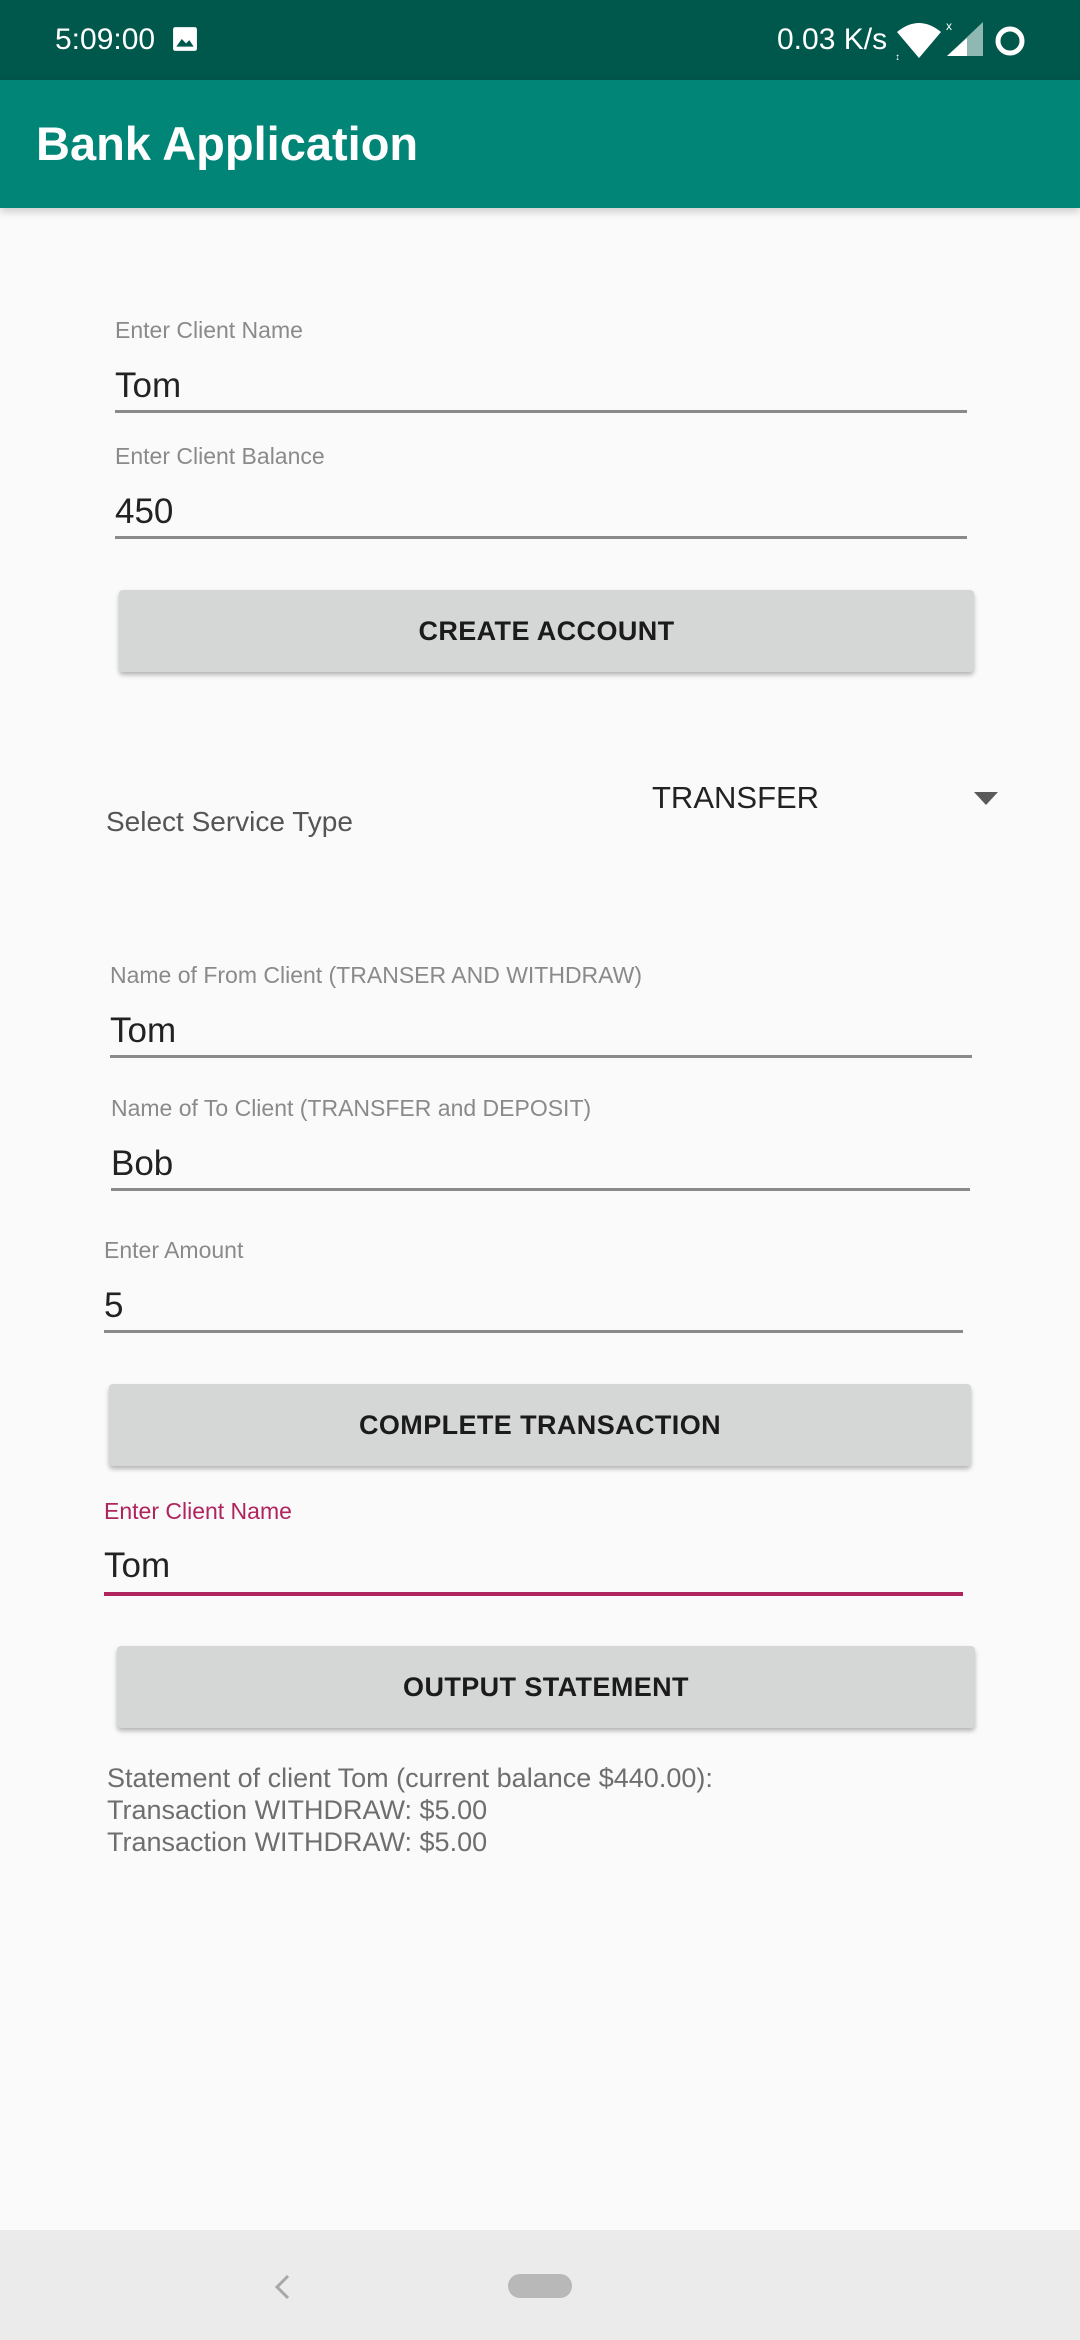  What do you see at coordinates (351, 1108) in the screenshot?
I see `to-client-label: Name of To Client (TRANSFER and DEPOSIT)` at bounding box center [351, 1108].